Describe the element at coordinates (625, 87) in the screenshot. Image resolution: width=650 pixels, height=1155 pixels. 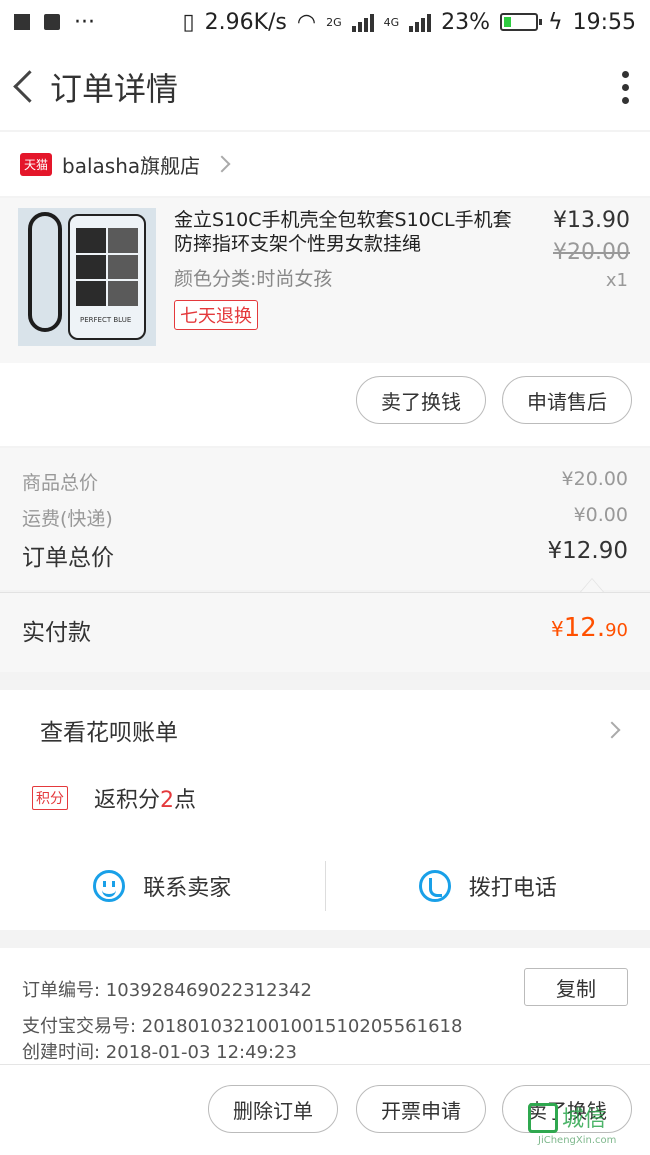
I see `more-menu-icon` at that location.